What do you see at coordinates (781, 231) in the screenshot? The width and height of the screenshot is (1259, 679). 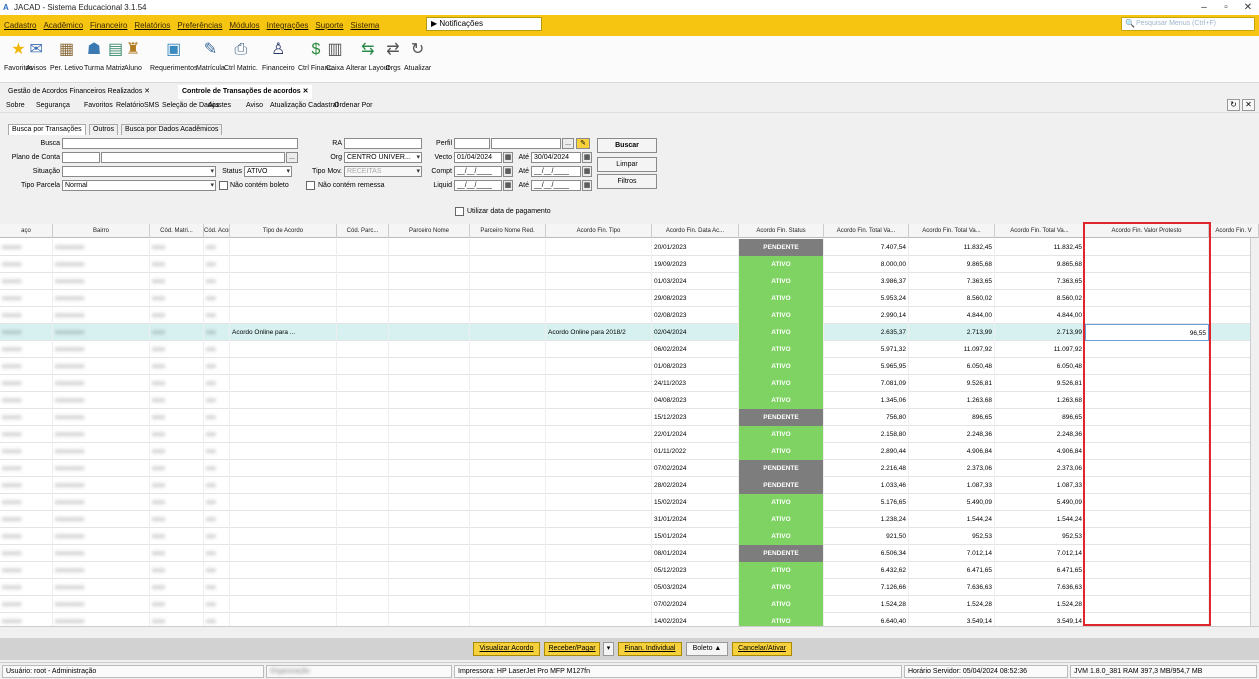 I see `column-header: Acordo Fin. Status` at bounding box center [781, 231].